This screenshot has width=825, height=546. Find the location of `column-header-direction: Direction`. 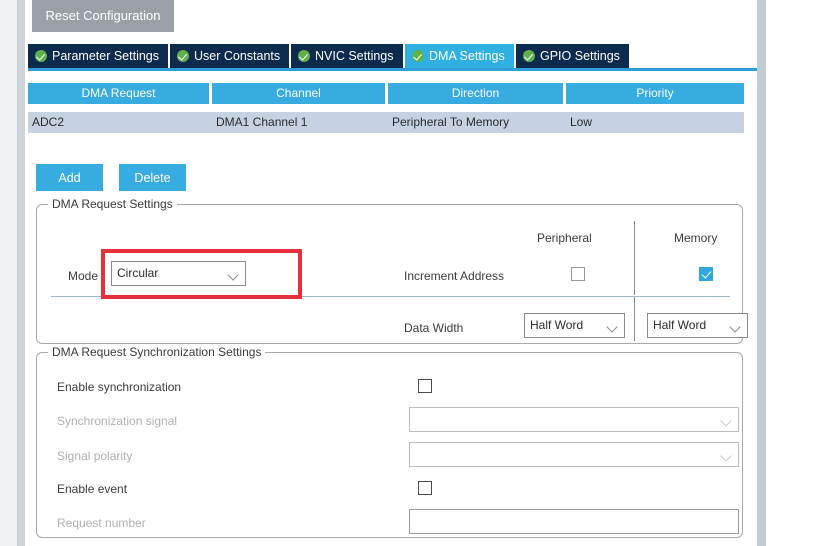

column-header-direction: Direction is located at coordinates (477, 93).